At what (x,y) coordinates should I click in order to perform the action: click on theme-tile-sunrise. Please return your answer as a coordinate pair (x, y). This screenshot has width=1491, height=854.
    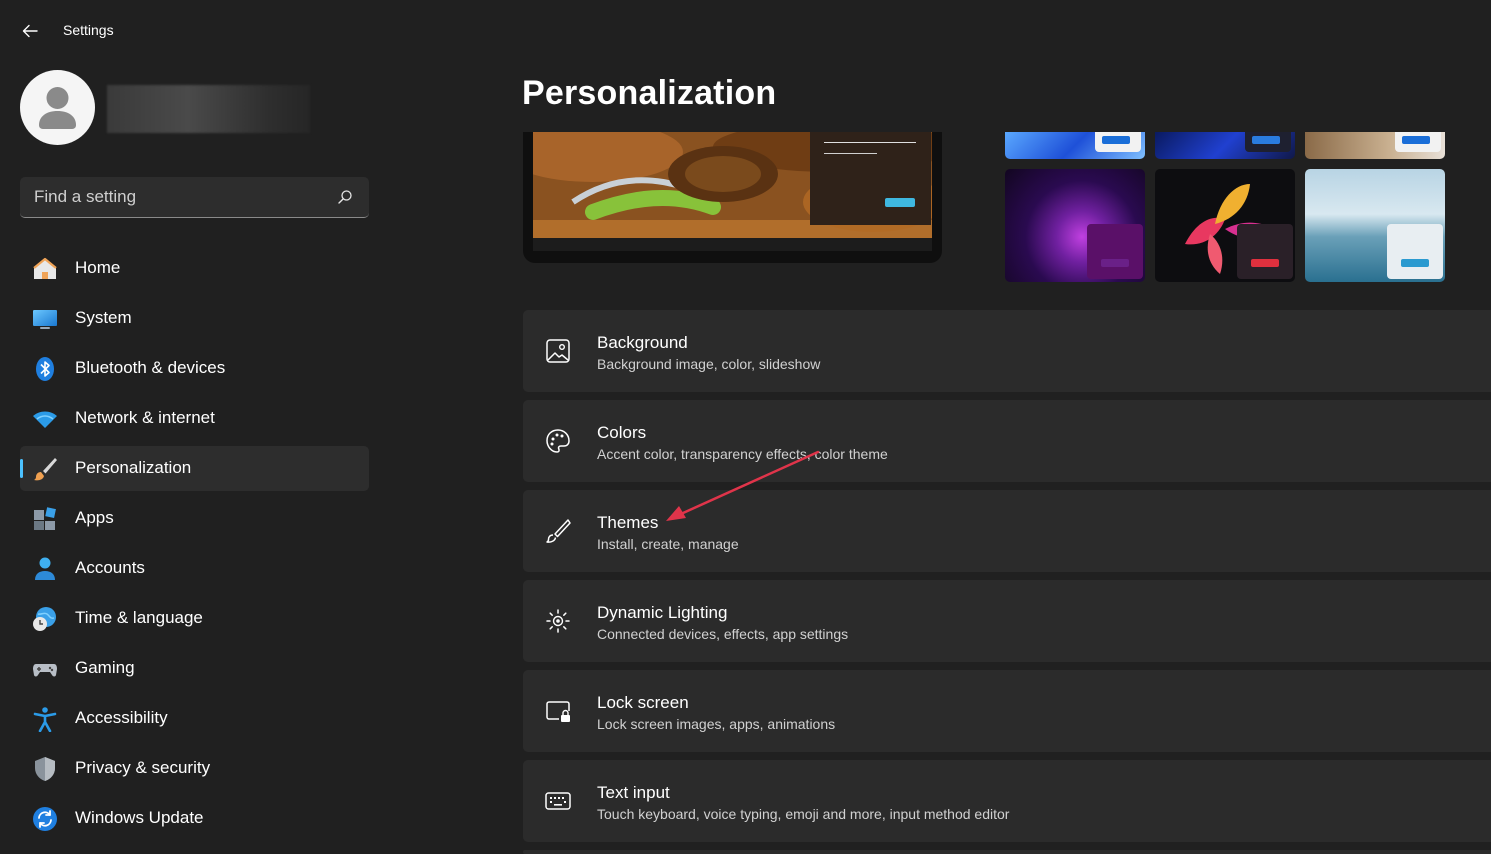
    Looking at the image, I should click on (1375, 225).